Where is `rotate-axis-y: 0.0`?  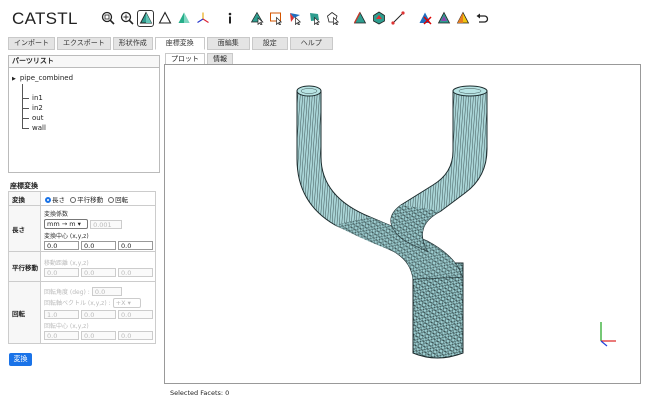
rotate-axis-y: 0.0 is located at coordinates (98, 315).